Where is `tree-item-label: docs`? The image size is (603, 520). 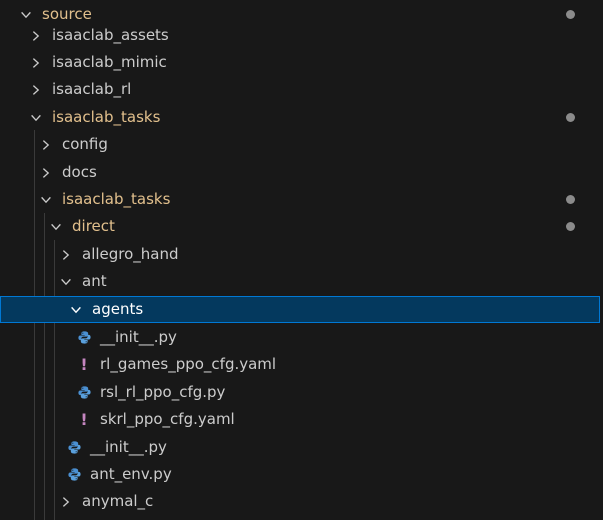 tree-item-label: docs is located at coordinates (79, 172).